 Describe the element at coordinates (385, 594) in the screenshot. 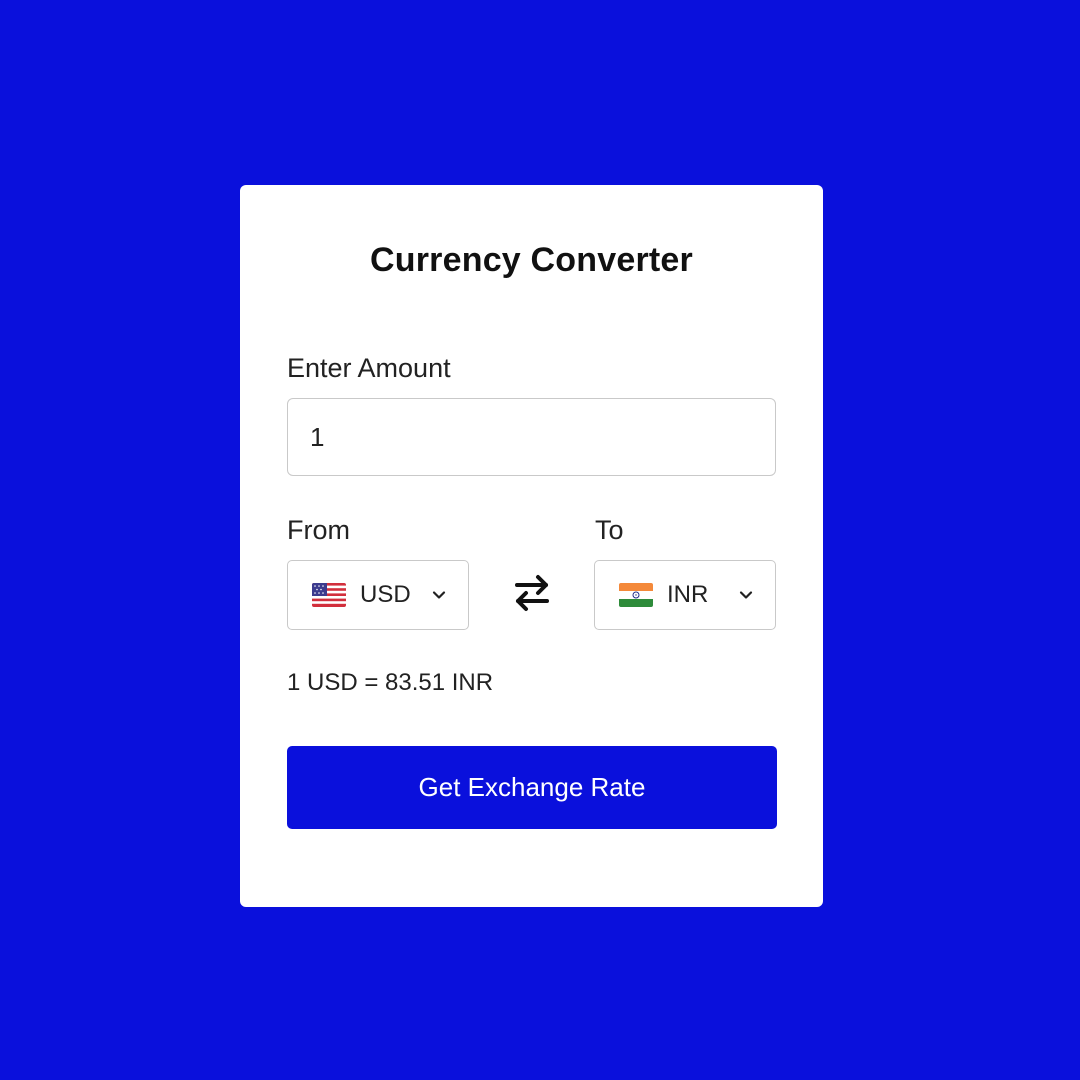

I see `from-currency-code: USD` at that location.